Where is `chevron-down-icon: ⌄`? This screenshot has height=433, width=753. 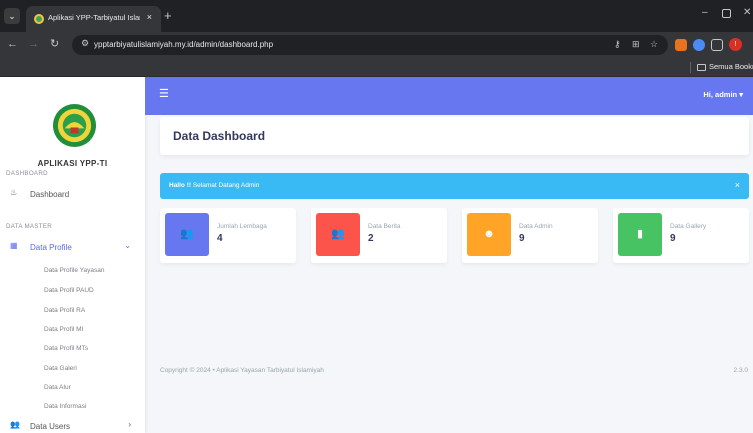
chevron-down-icon: ⌄ is located at coordinates (127, 245).